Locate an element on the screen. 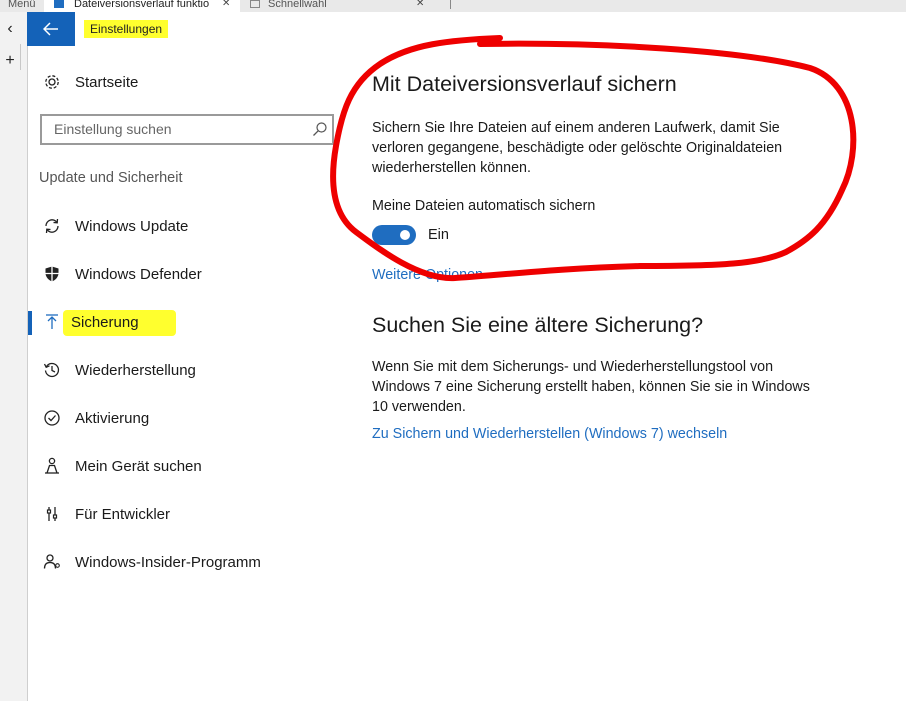 The height and width of the screenshot is (701, 906). browser-tab-menu: Menü is located at coordinates (21, 6).